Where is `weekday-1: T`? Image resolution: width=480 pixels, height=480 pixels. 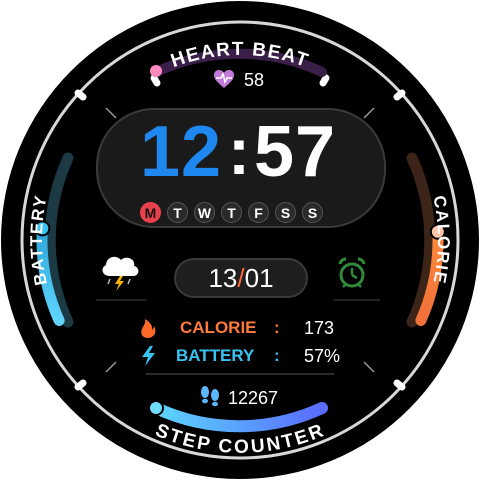 weekday-1: T is located at coordinates (177, 212).